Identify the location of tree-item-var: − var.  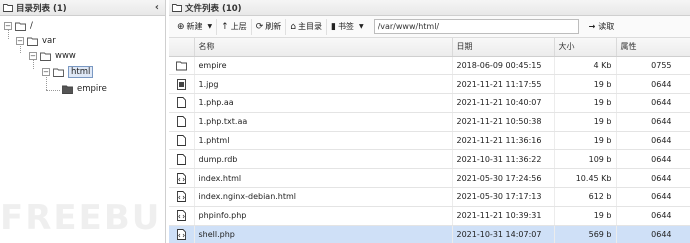
(36, 41).